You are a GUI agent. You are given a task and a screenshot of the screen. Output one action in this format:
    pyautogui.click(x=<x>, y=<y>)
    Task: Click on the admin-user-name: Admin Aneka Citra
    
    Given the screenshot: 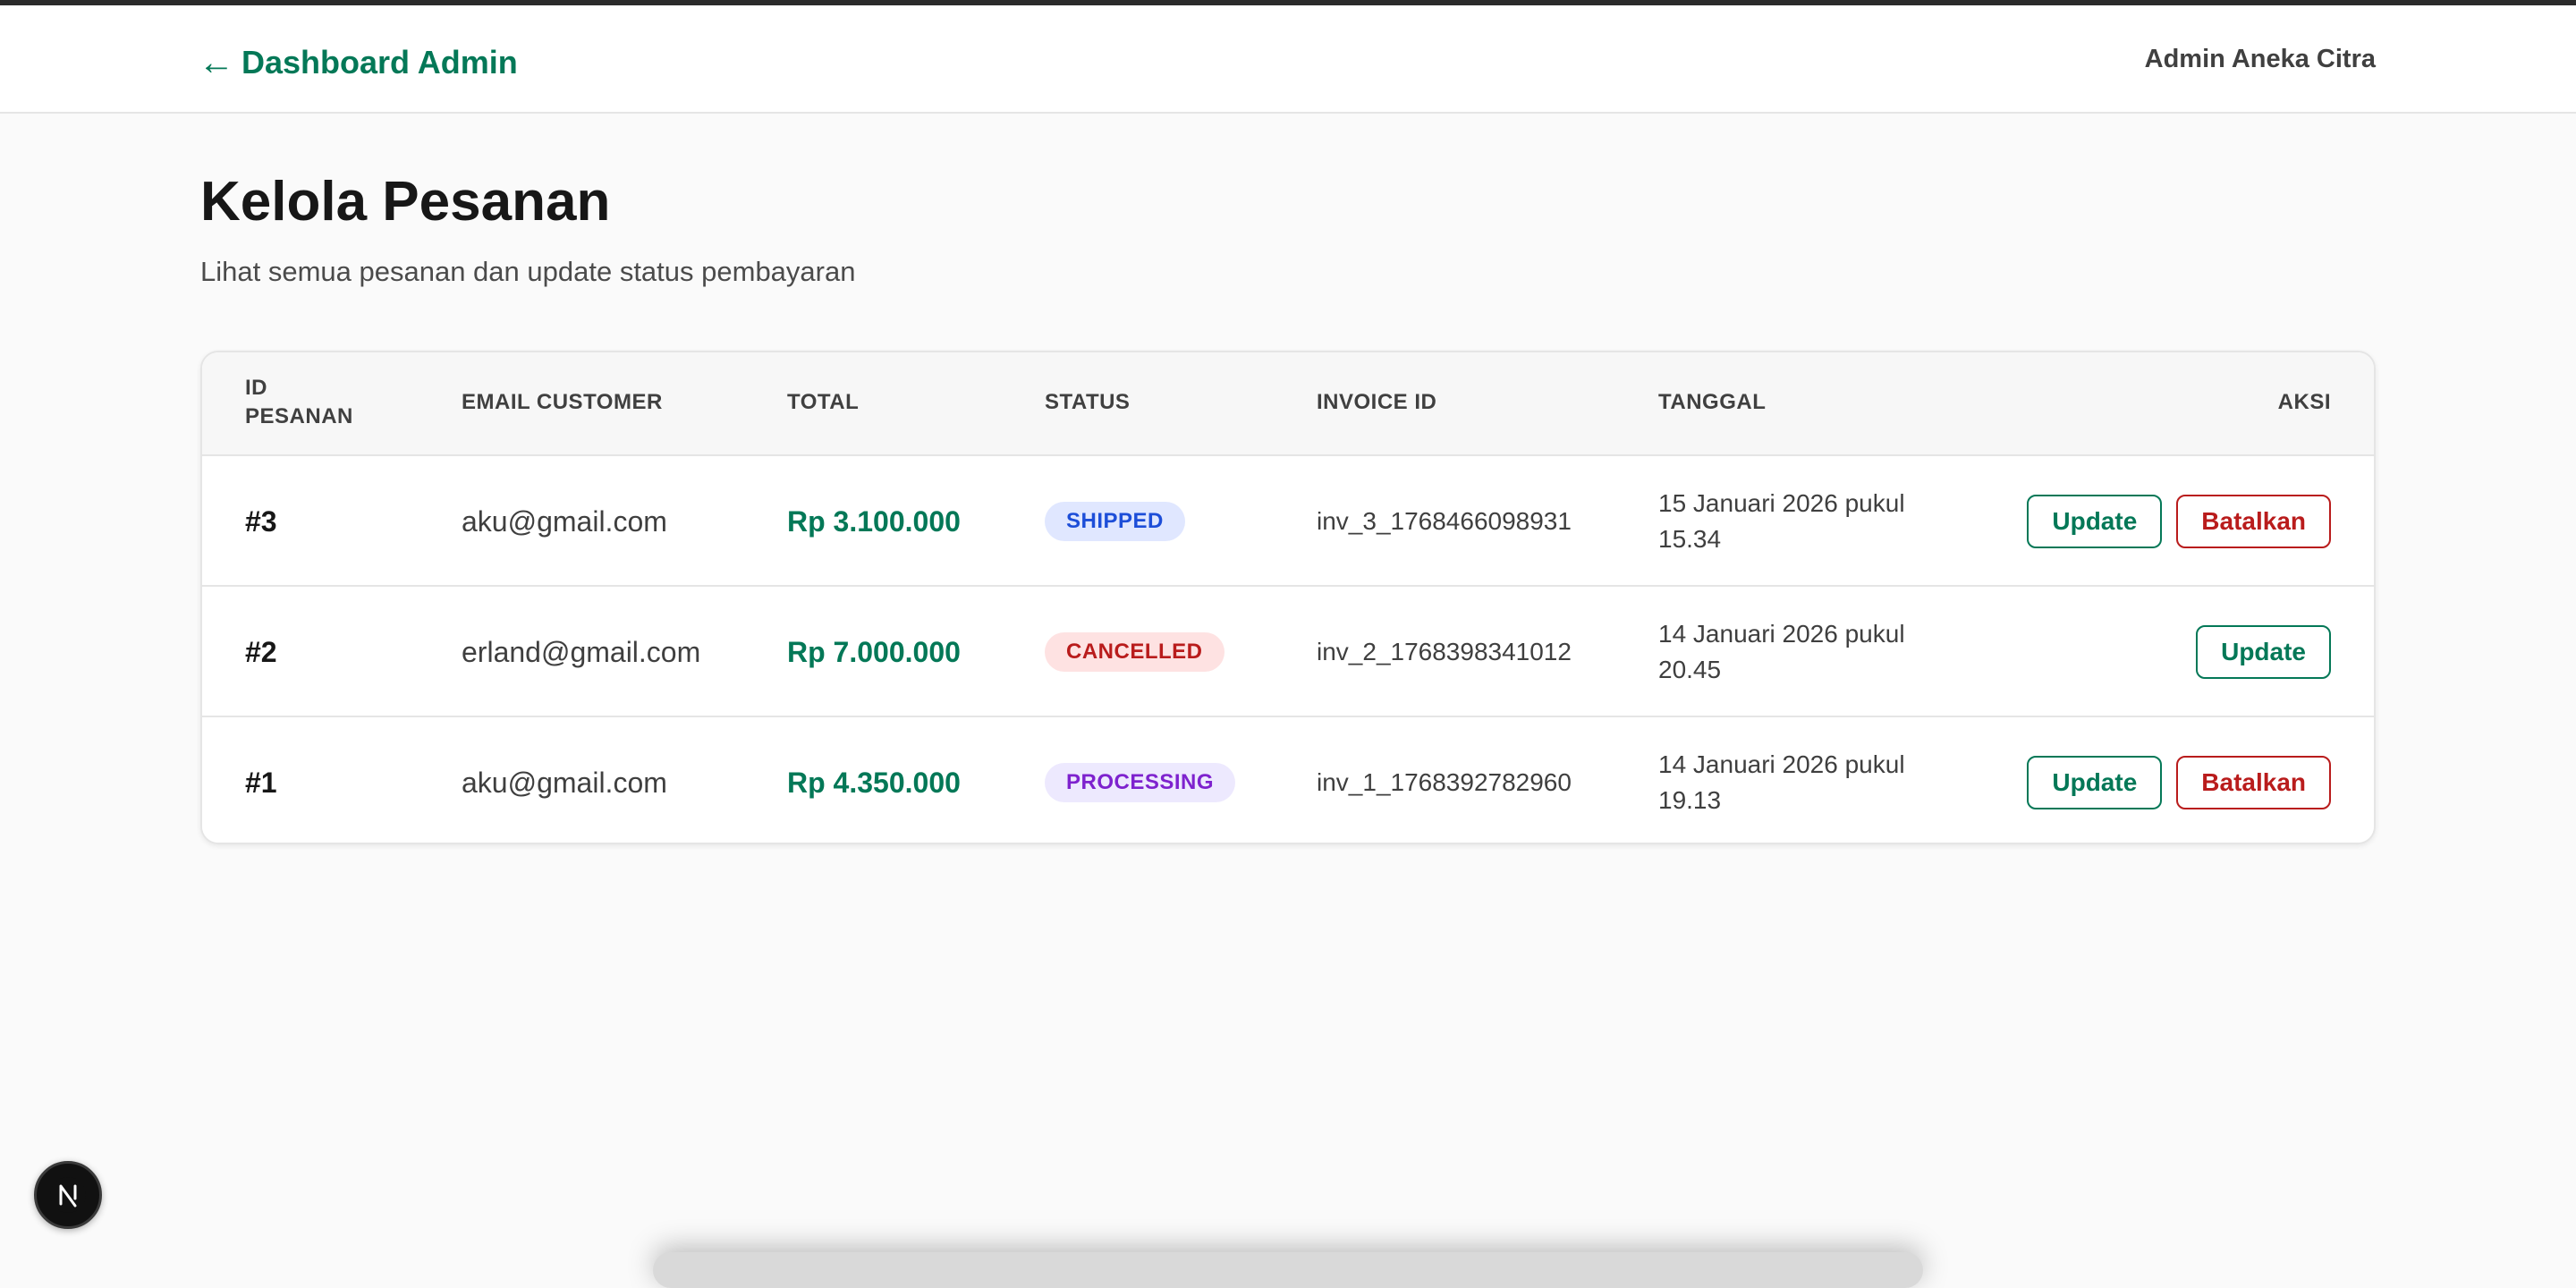 What is the action you would take?
    pyautogui.click(x=2260, y=59)
    